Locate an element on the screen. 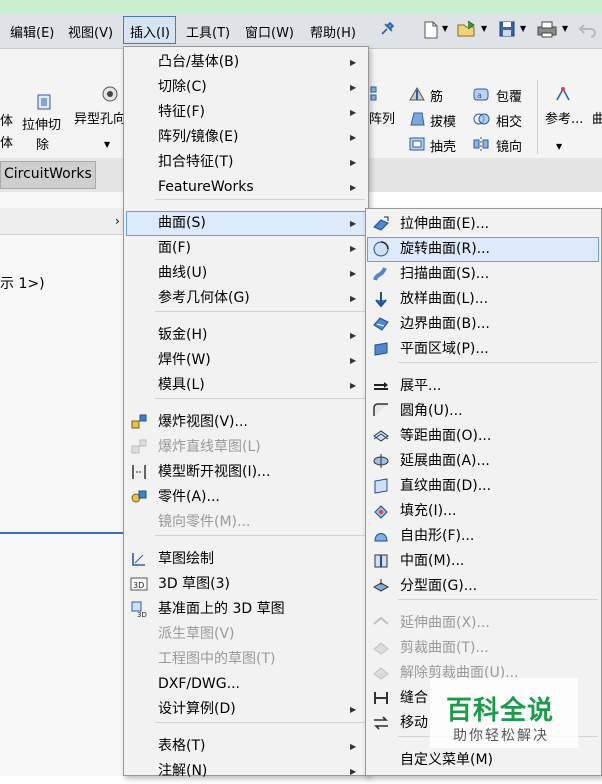 Image resolution: width=602 pixels, height=784 pixels. open-dropdown-icon: ▼ is located at coordinates (484, 28).